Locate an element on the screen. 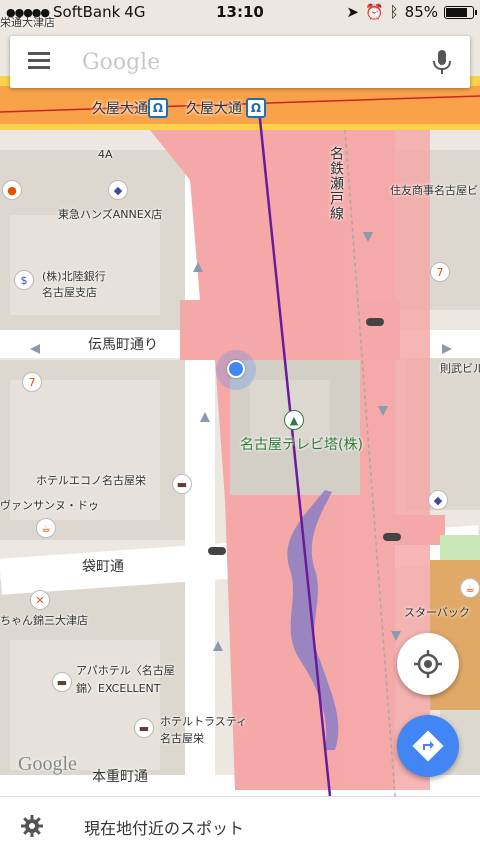  label-vansan: ヴァンサンヌ・ドゥ is located at coordinates (49, 505).